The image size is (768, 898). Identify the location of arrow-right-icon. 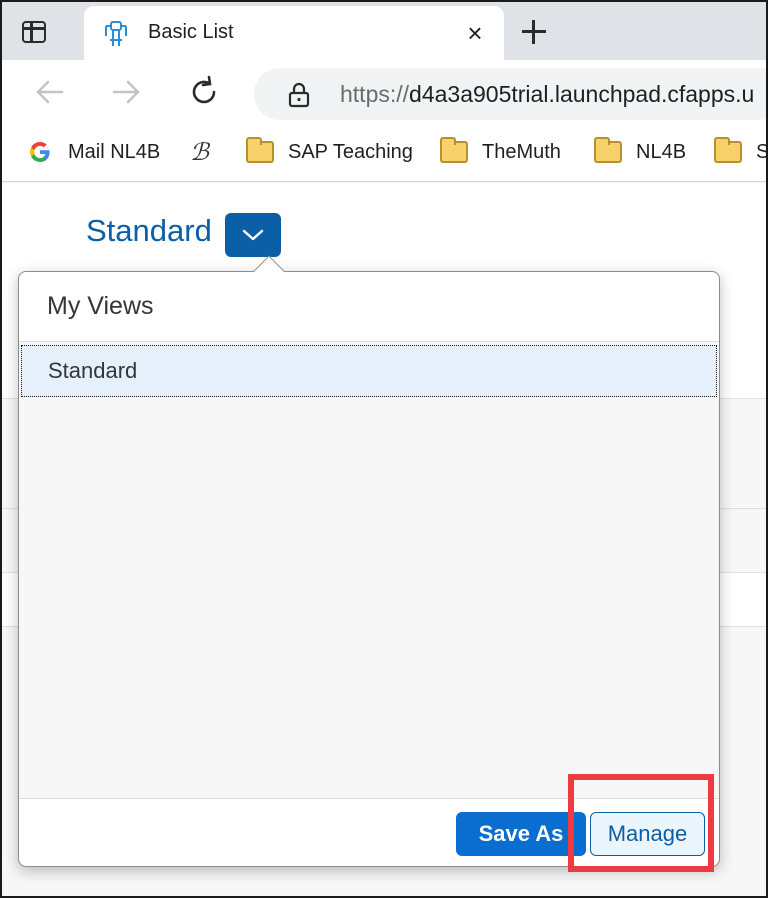
(126, 92).